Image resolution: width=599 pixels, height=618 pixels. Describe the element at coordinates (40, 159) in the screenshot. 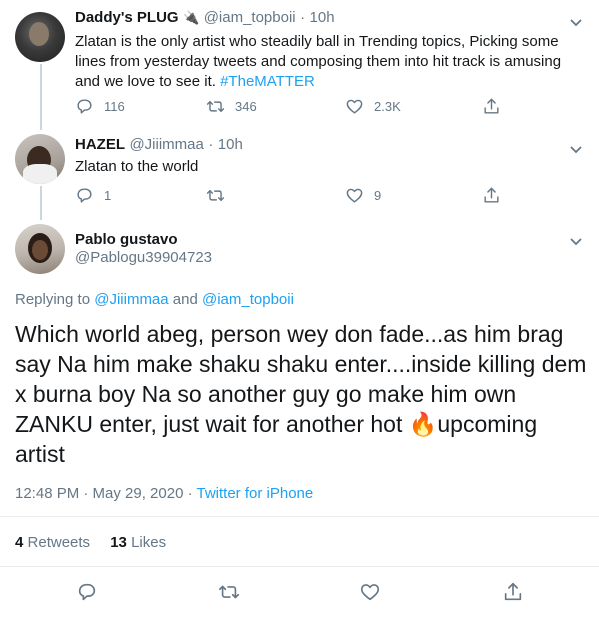

I see `avatar-hazel` at that location.